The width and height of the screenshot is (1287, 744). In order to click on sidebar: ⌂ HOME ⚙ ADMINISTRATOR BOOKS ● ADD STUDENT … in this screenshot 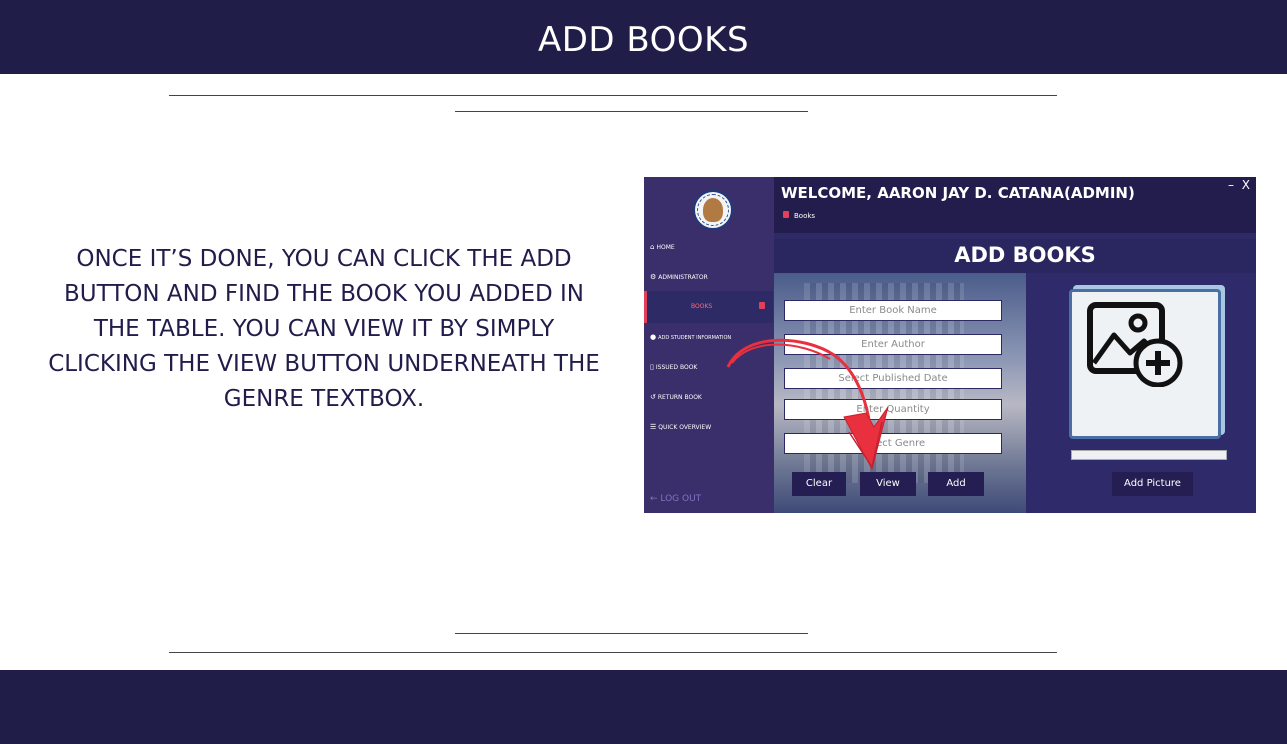, I will do `click(709, 345)`.